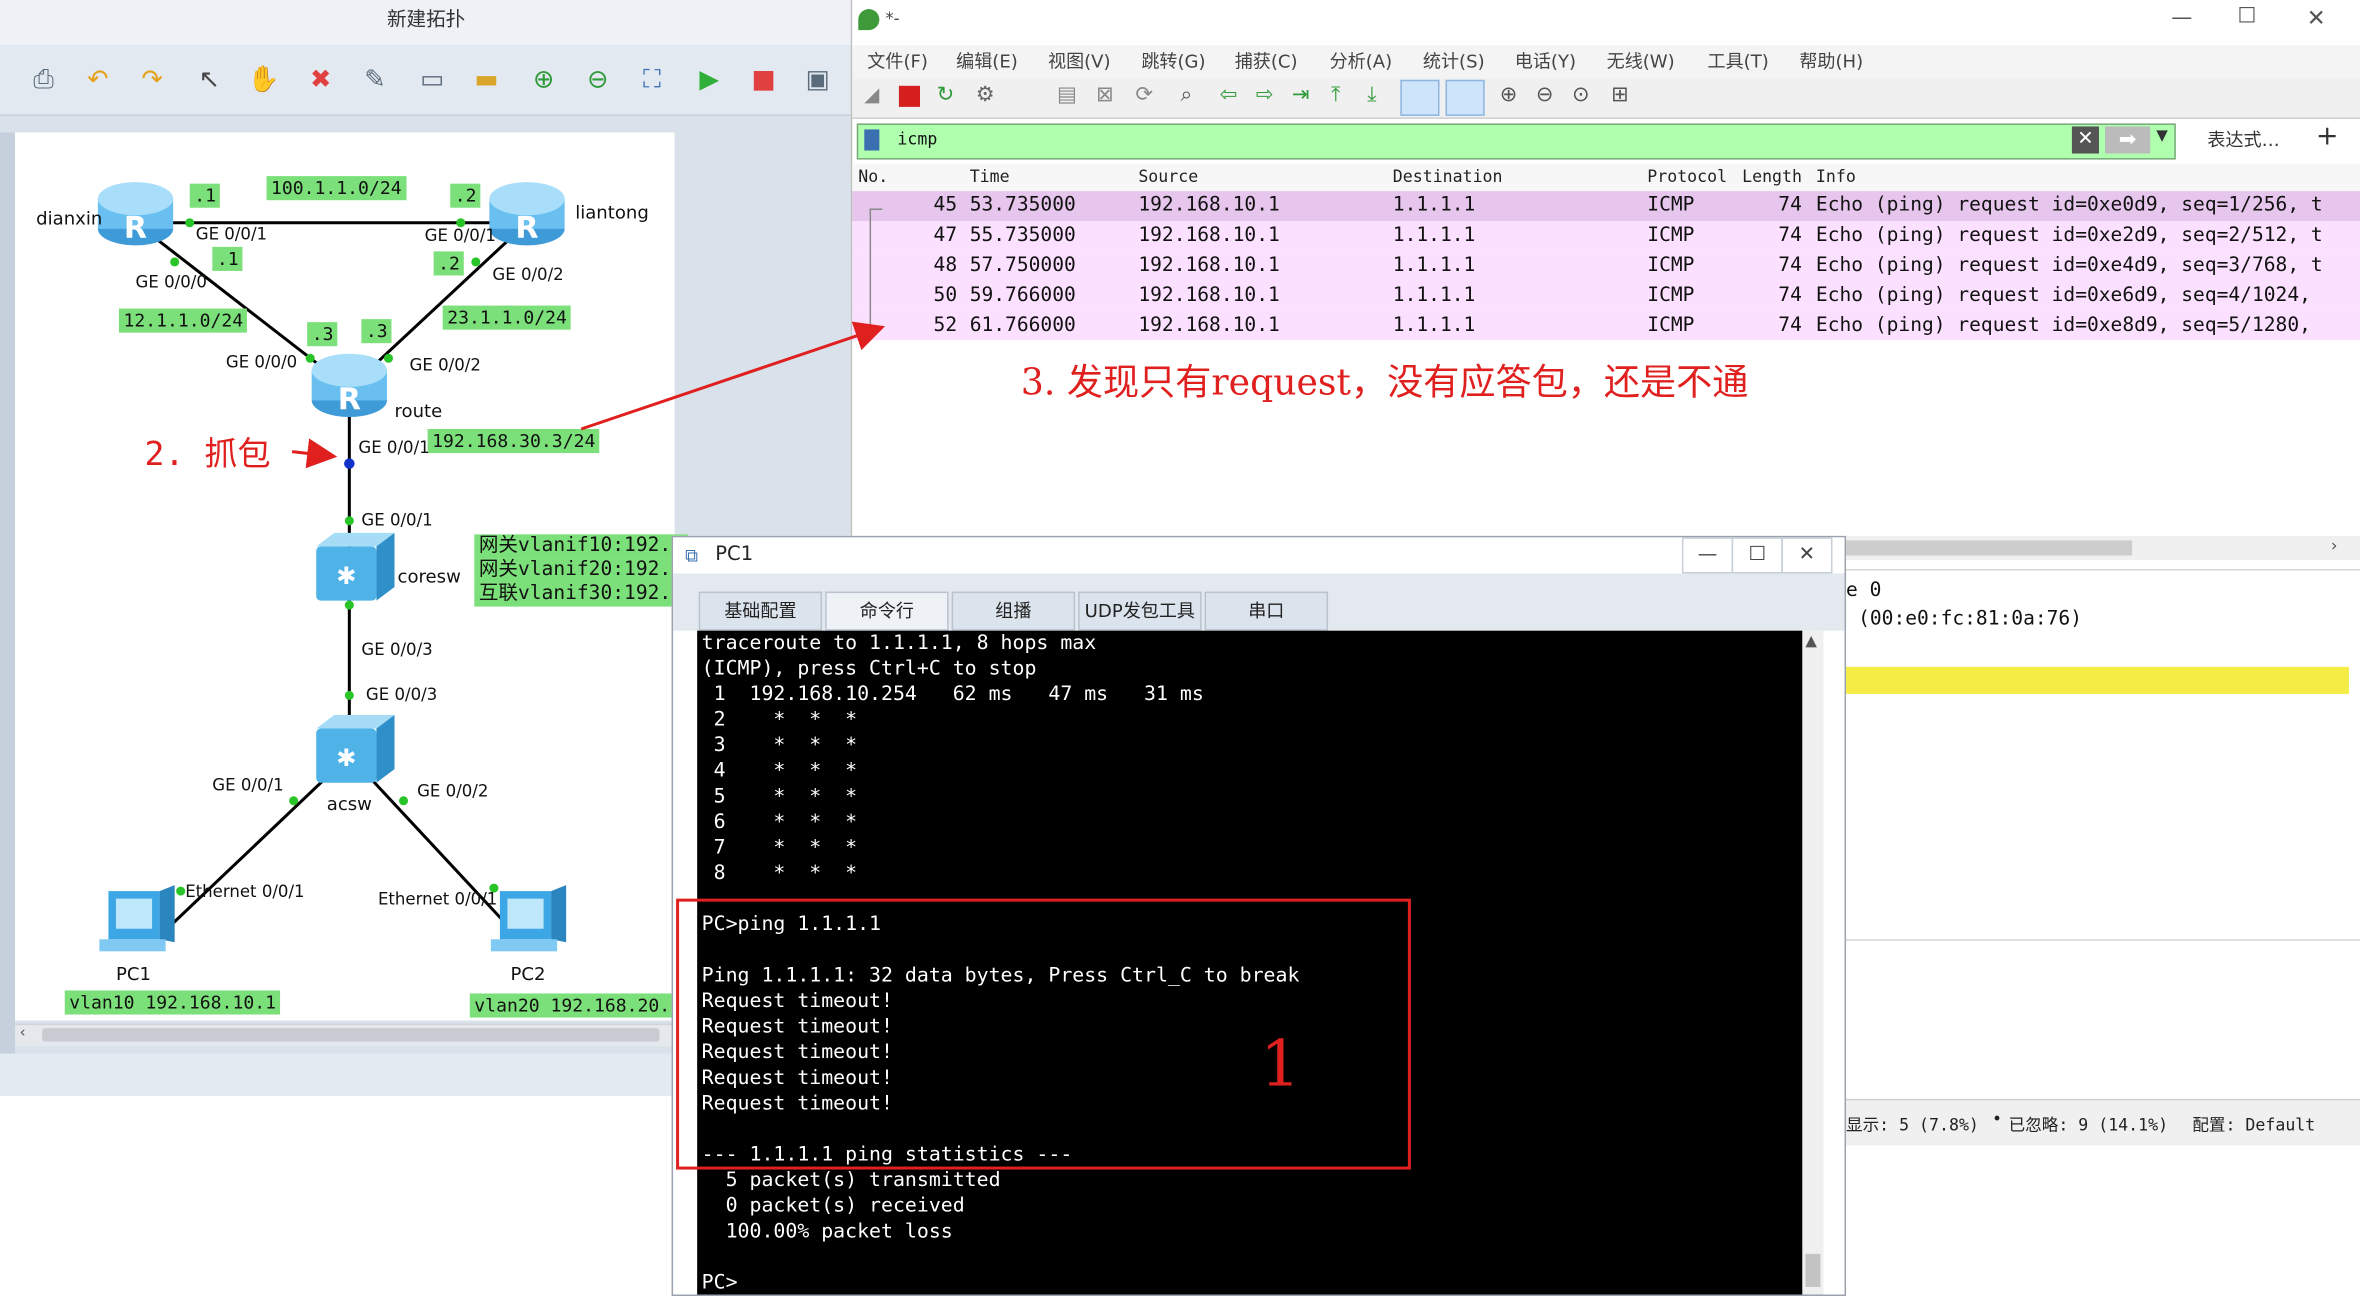 Image resolution: width=2360 pixels, height=1296 pixels. I want to click on arrow-to-capture-point, so click(314, 453).